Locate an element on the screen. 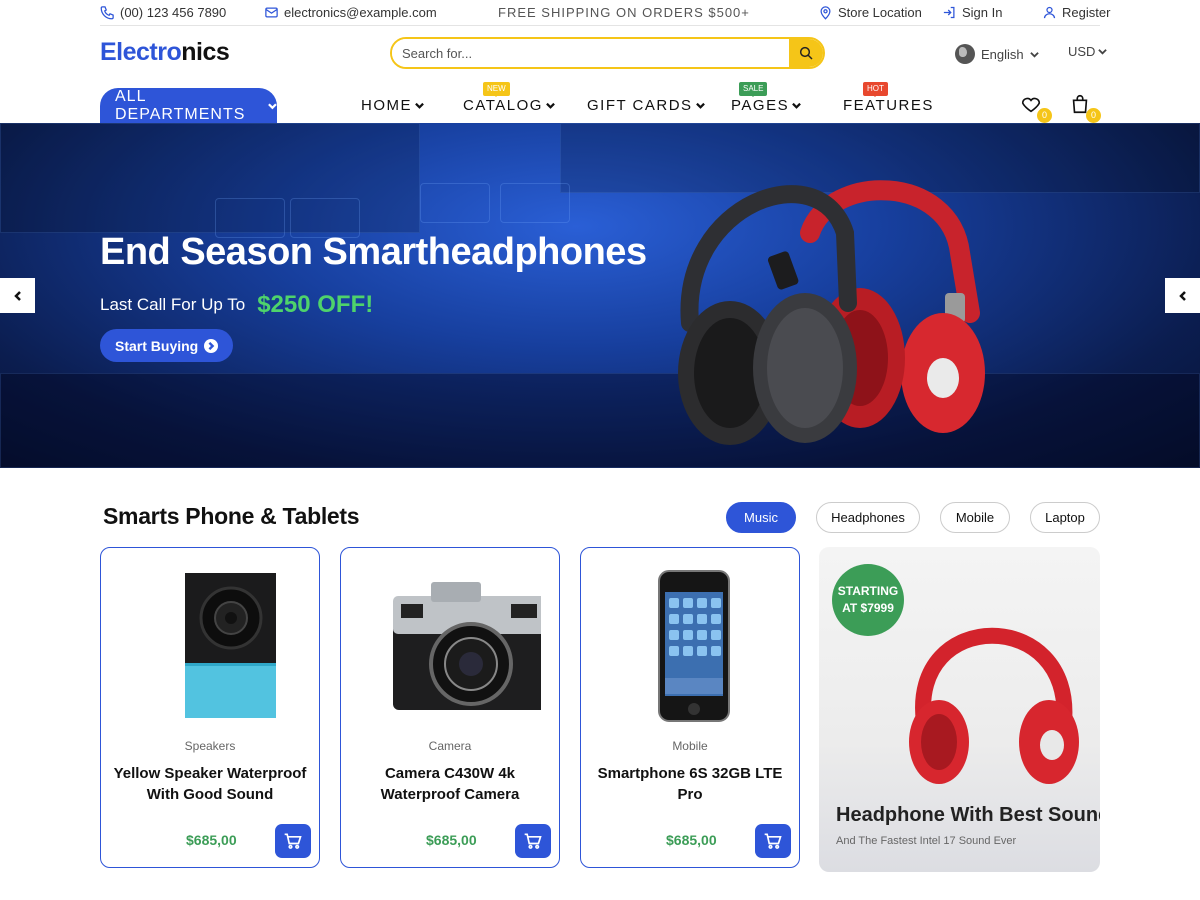  filter-laptop: Laptop is located at coordinates (1065, 517).